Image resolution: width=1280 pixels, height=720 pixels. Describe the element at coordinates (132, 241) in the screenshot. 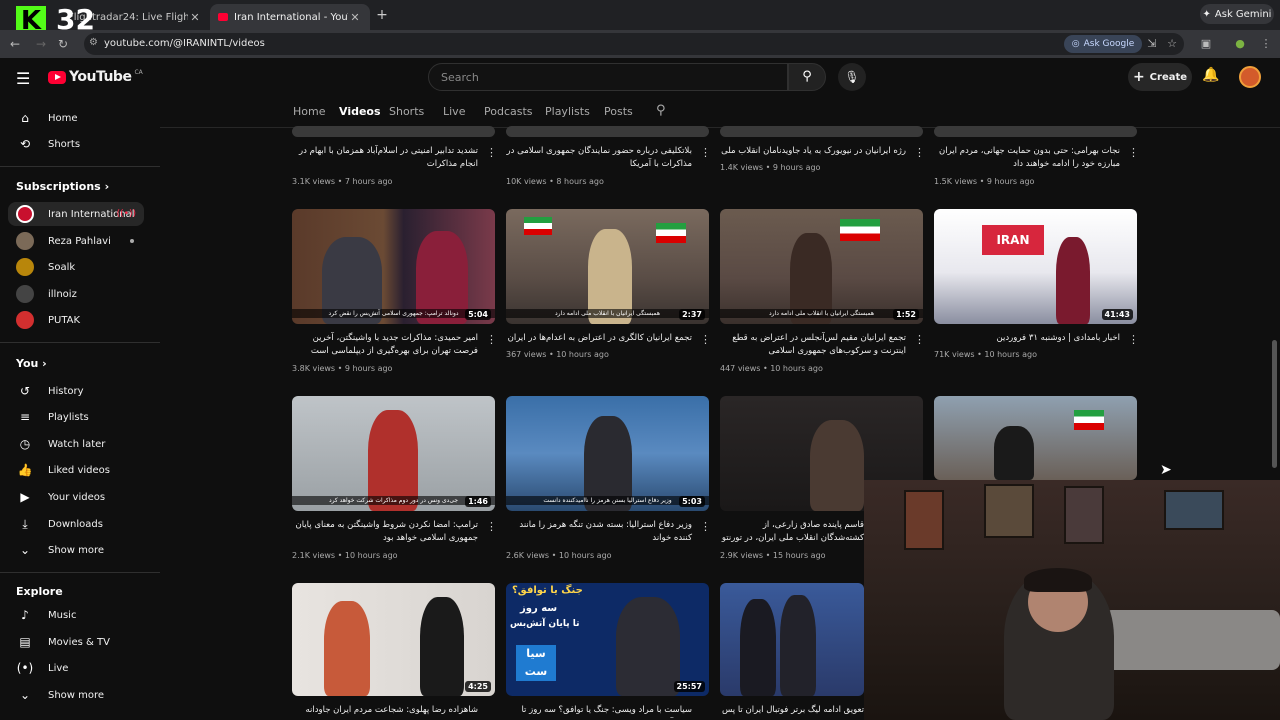

I see `new-content-dot` at that location.